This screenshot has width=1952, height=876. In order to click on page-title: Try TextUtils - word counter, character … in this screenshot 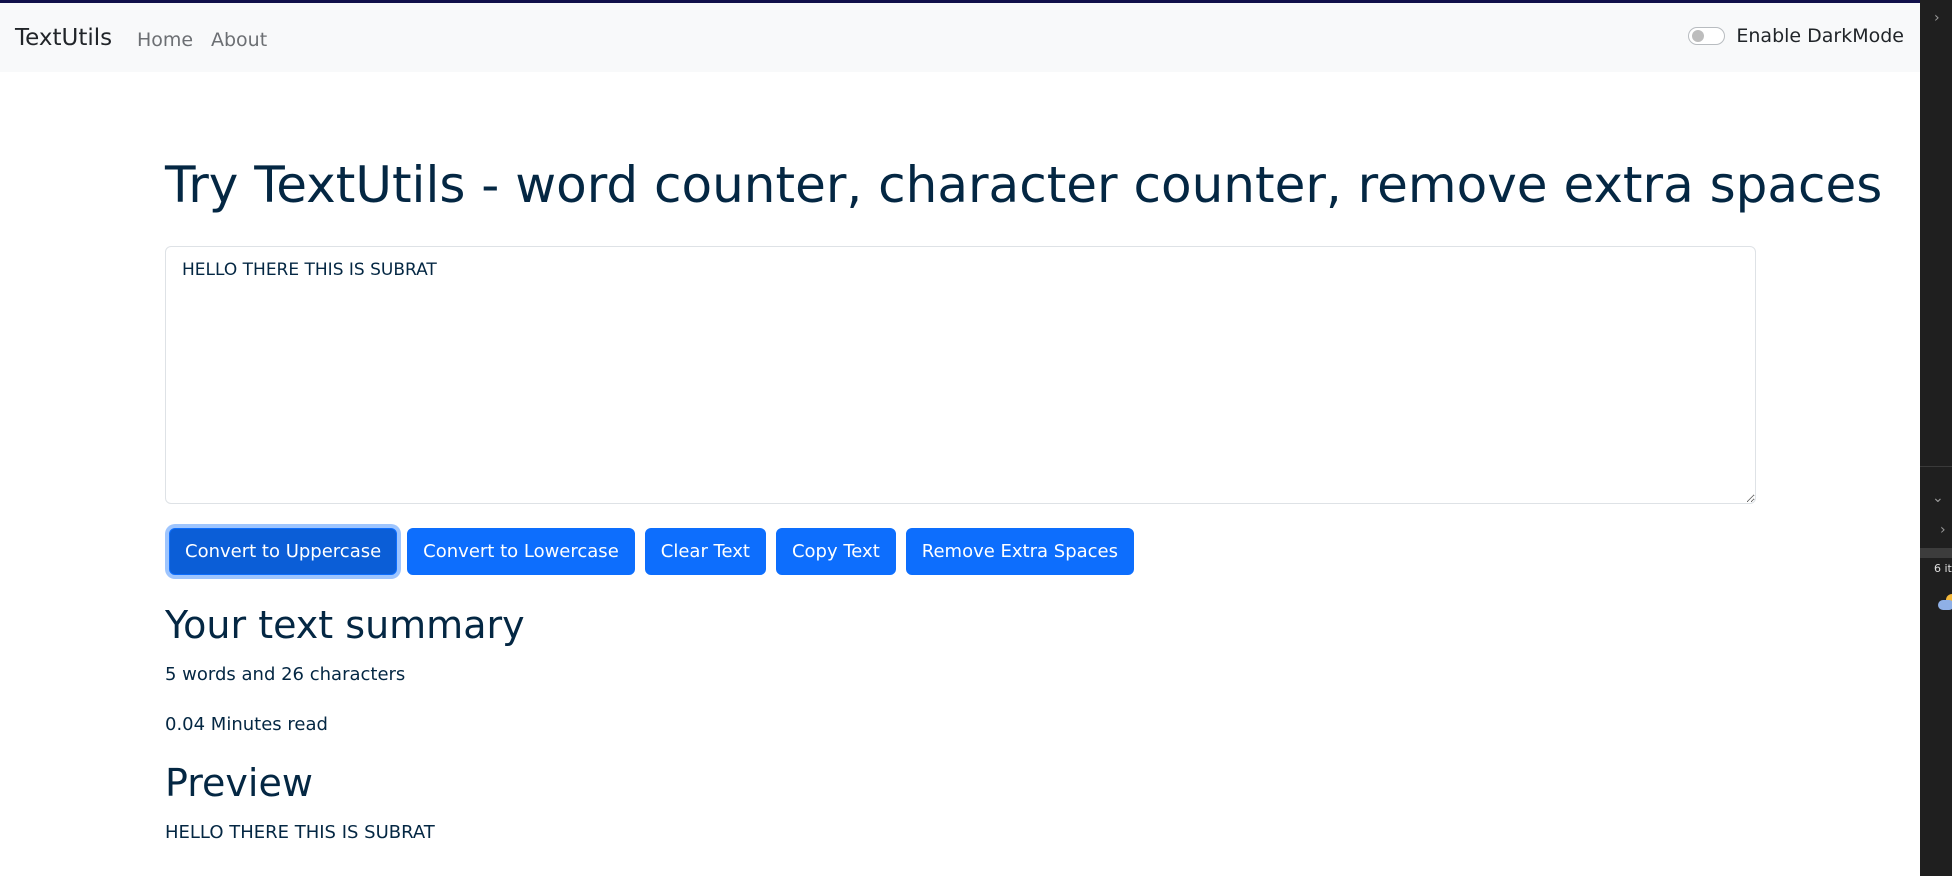, I will do `click(1024, 185)`.